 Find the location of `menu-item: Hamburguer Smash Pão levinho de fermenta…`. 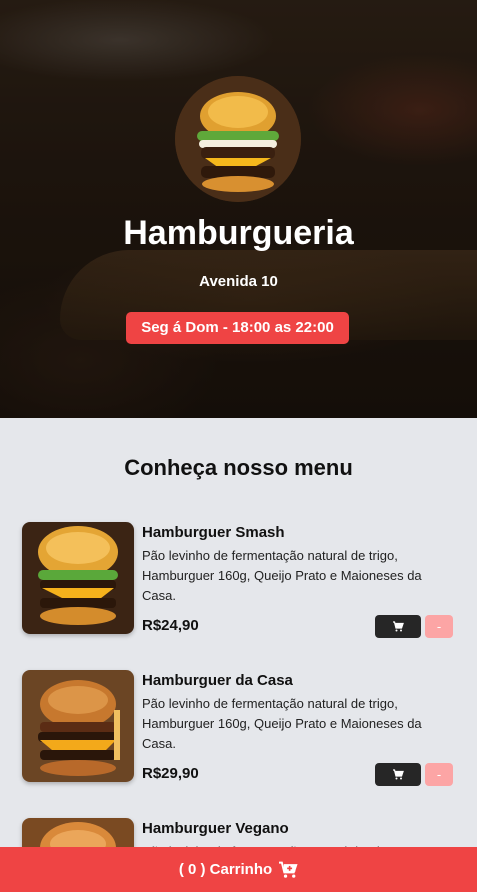

menu-item: Hamburguer Smash Pão levinho de fermenta… is located at coordinates (238, 580).